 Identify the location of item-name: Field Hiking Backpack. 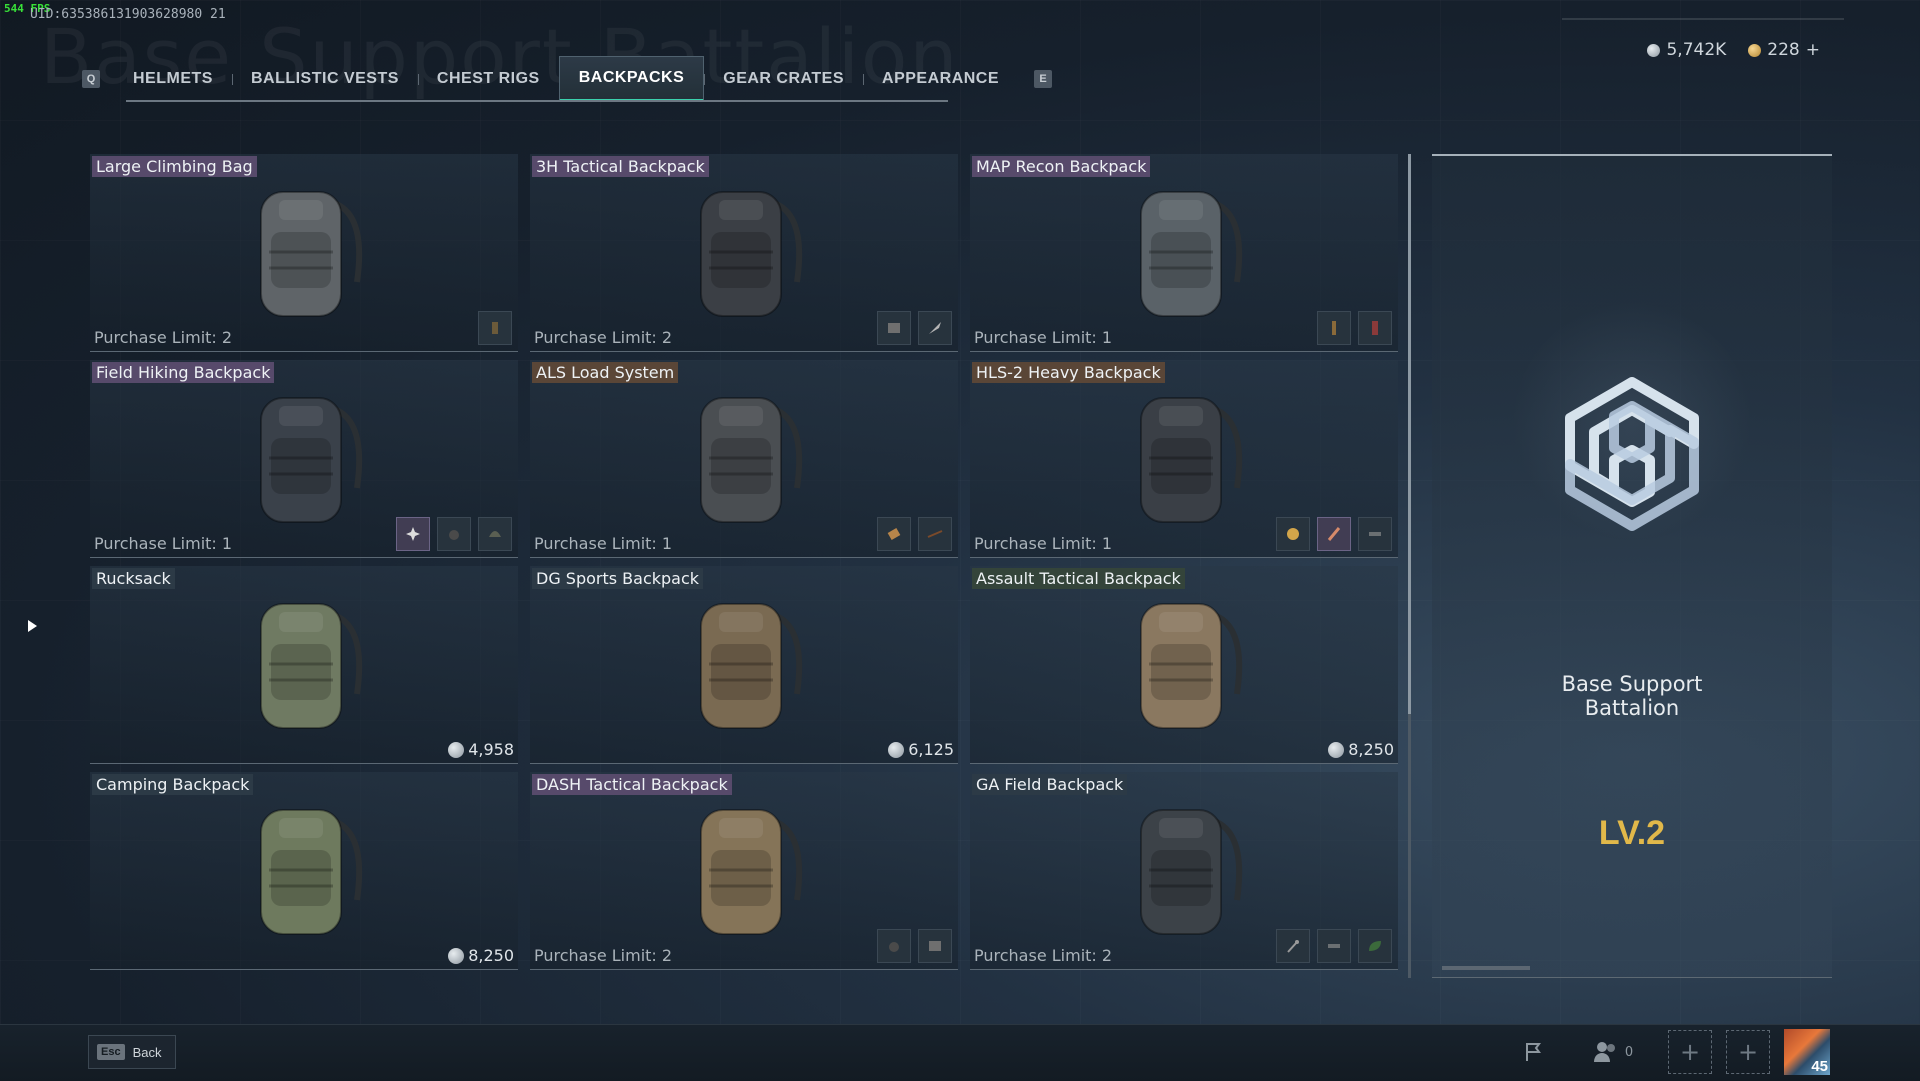
(183, 372).